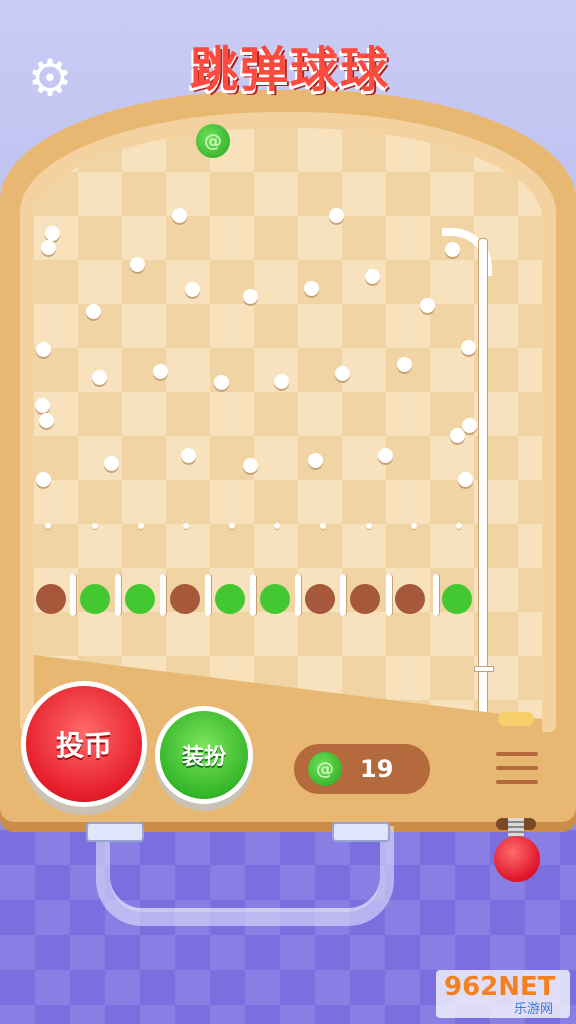 The width and height of the screenshot is (576, 1024). Describe the element at coordinates (503, 994) in the screenshot. I see `watermark: 962NET 乐游网` at that location.